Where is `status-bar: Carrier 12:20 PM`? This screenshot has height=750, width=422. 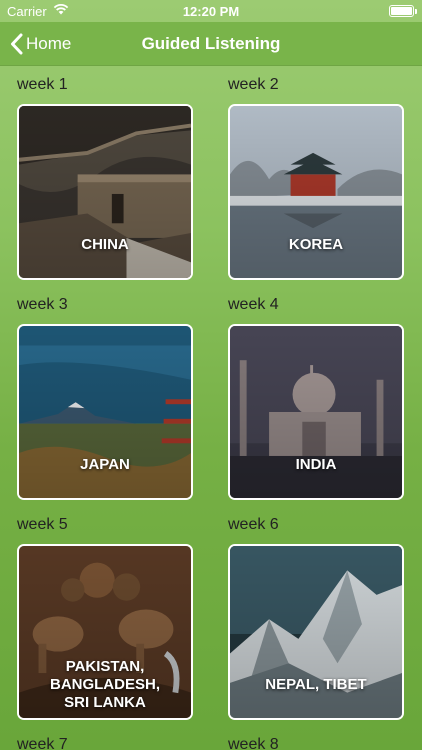 status-bar: Carrier 12:20 PM is located at coordinates (211, 11).